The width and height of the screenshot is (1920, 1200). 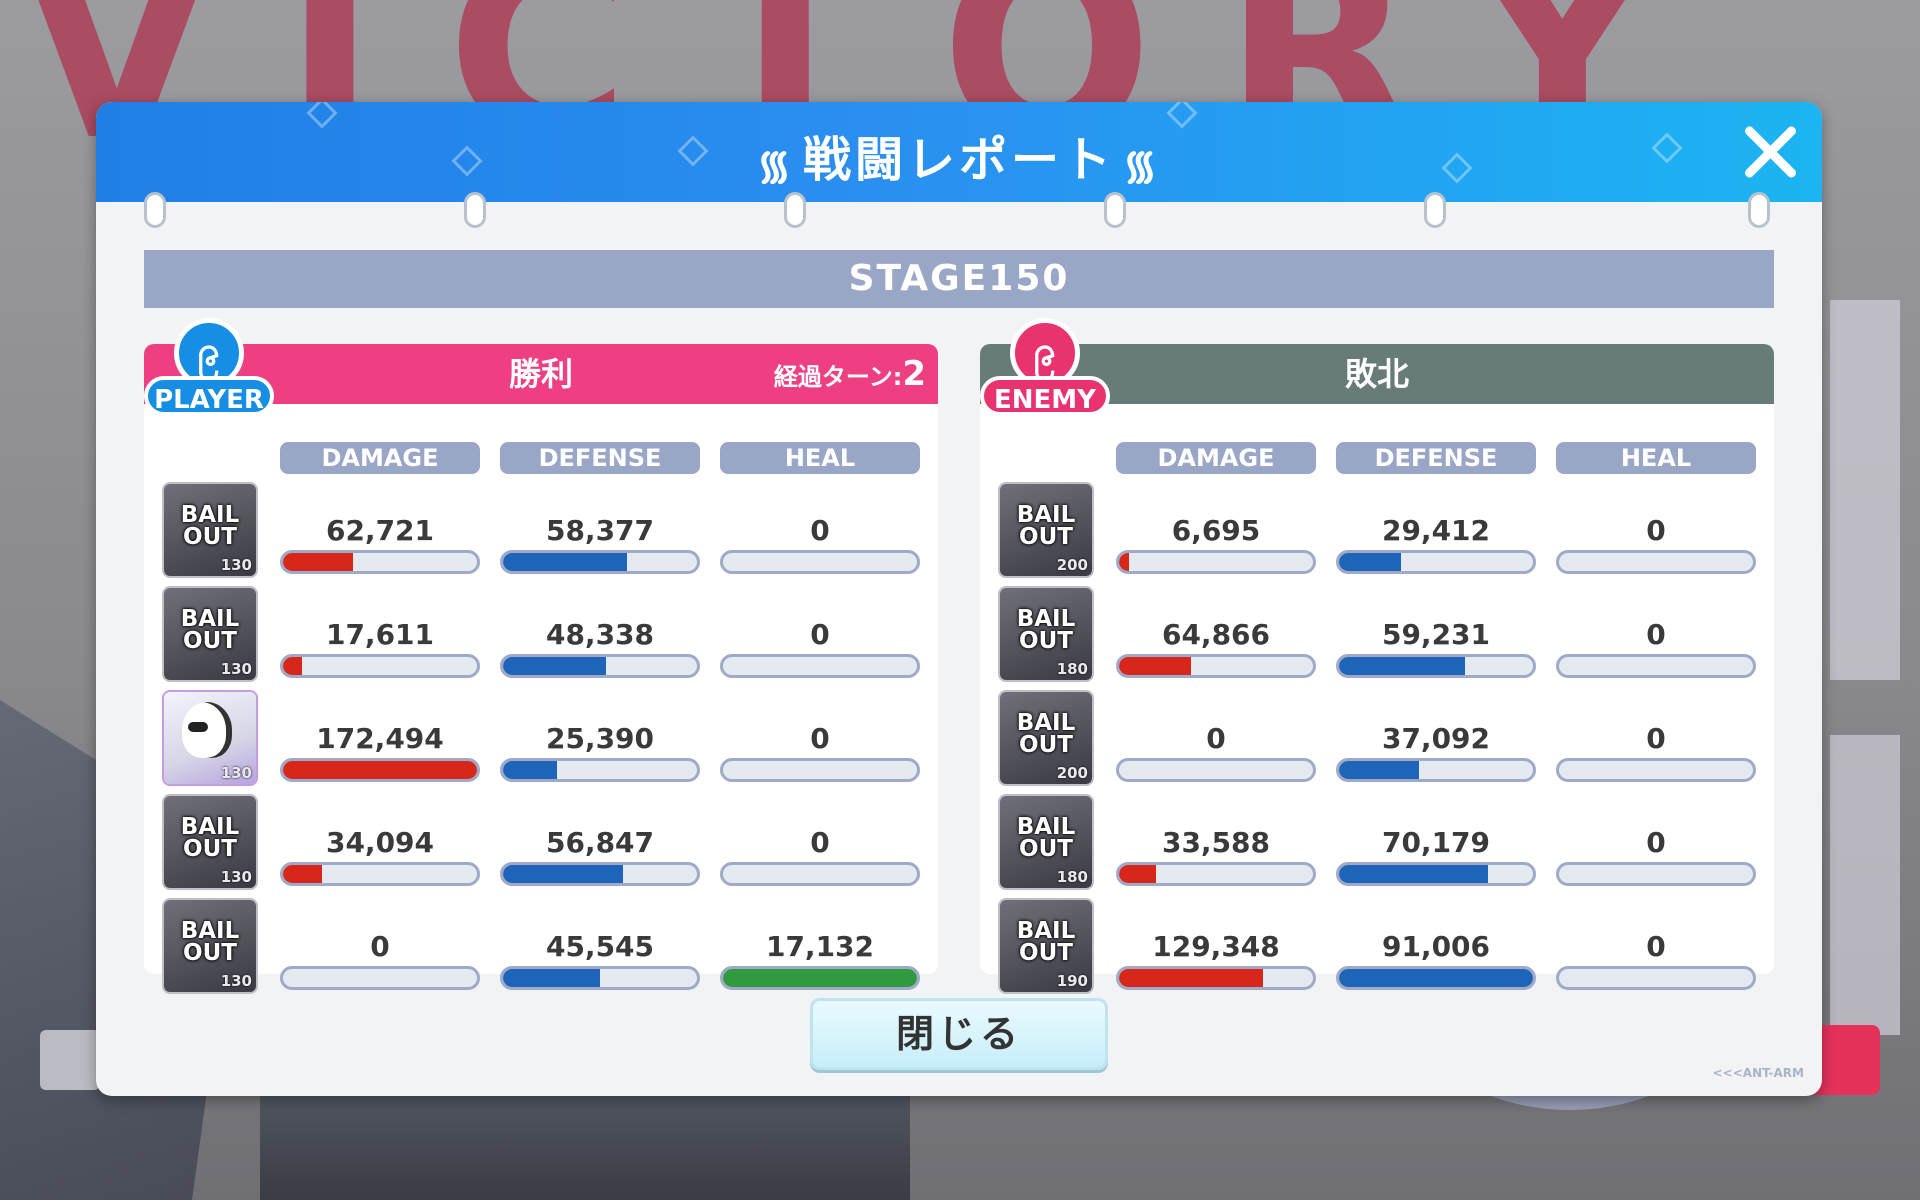 I want to click on defense-value: 59,231, so click(x=1436, y=634).